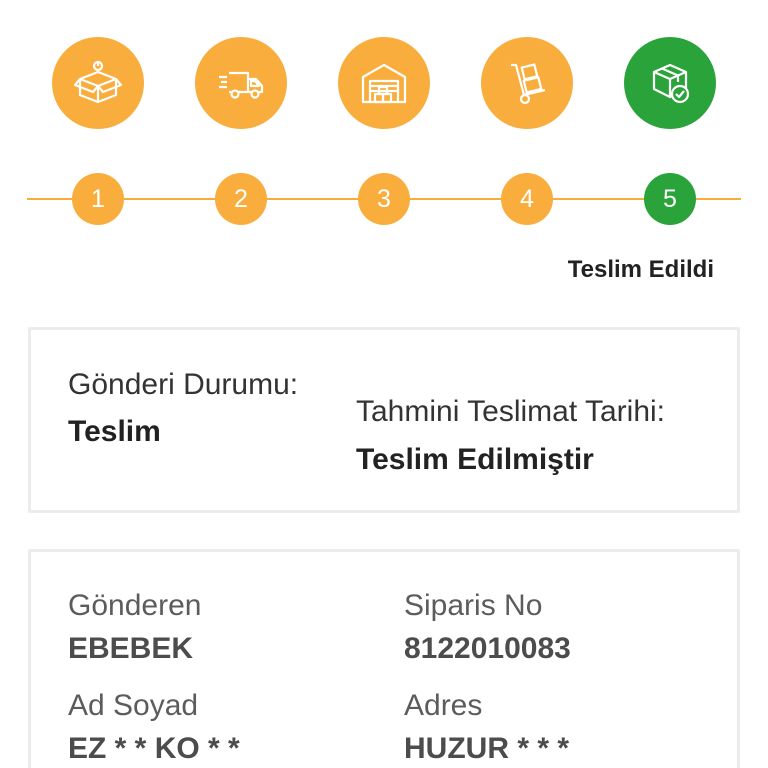 Image resolution: width=768 pixels, height=768 pixels. What do you see at coordinates (114, 431) in the screenshot?
I see `shipment-status-value: Teslim` at bounding box center [114, 431].